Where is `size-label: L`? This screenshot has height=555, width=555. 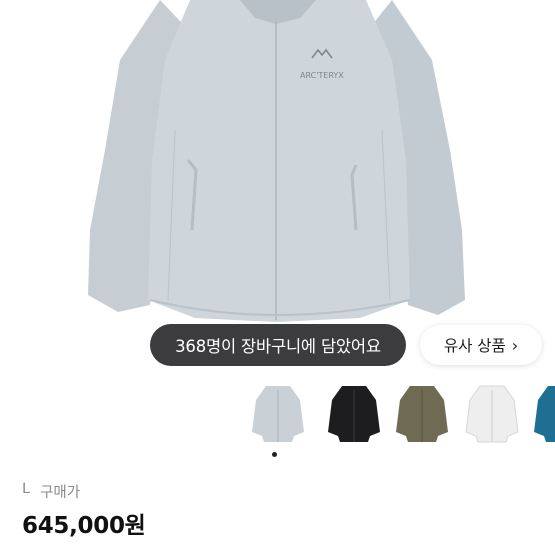
size-label: L is located at coordinates (26, 489).